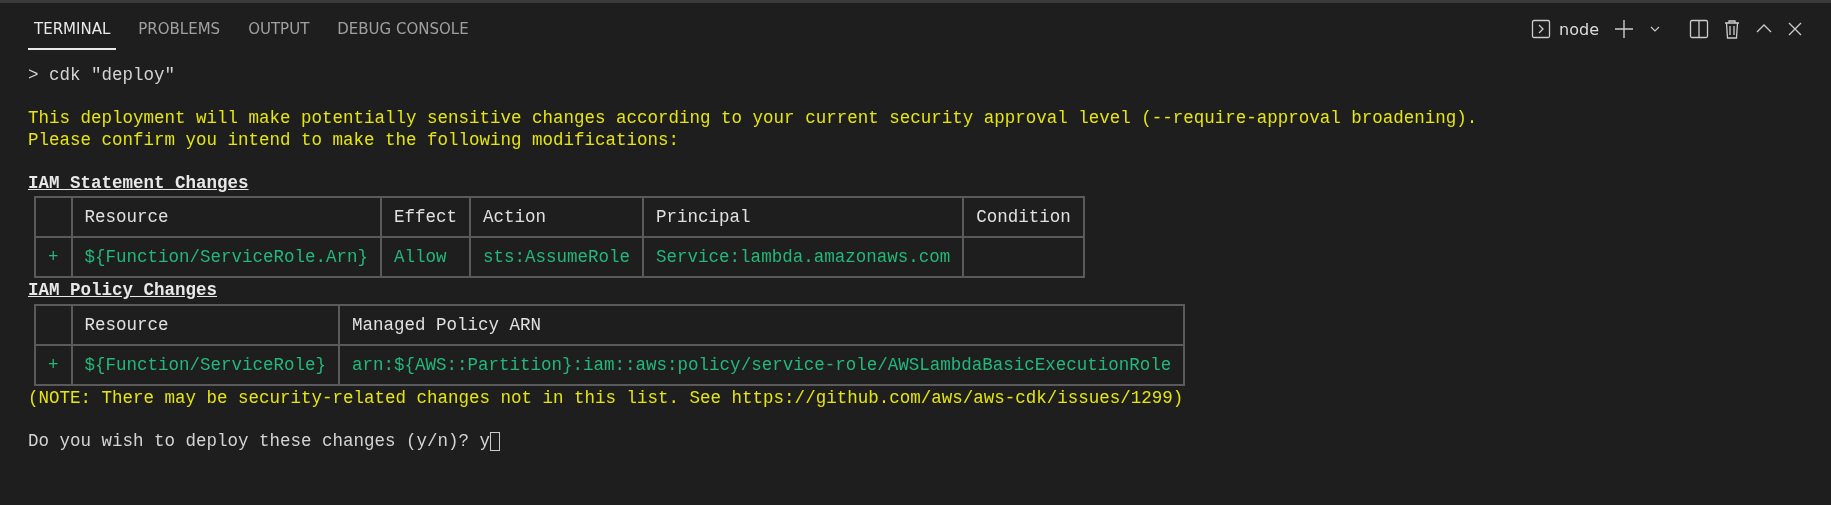 The image size is (1831, 505). I want to click on panel-tab: PROBLEMS, so click(179, 29).